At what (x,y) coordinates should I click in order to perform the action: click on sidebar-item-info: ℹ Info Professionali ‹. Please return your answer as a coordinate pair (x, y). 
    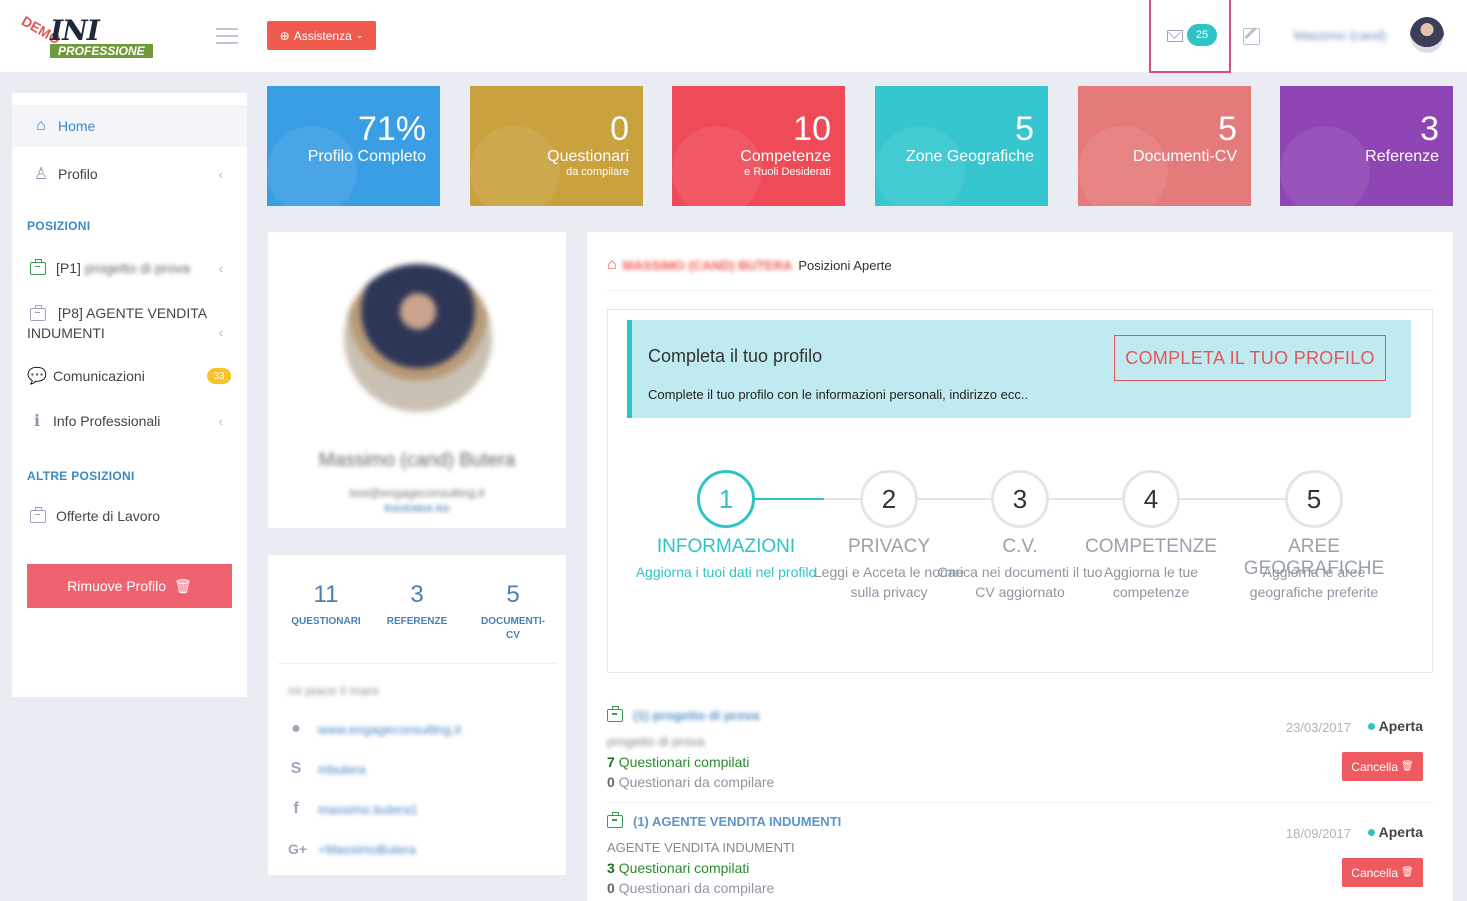
    Looking at the image, I should click on (129, 421).